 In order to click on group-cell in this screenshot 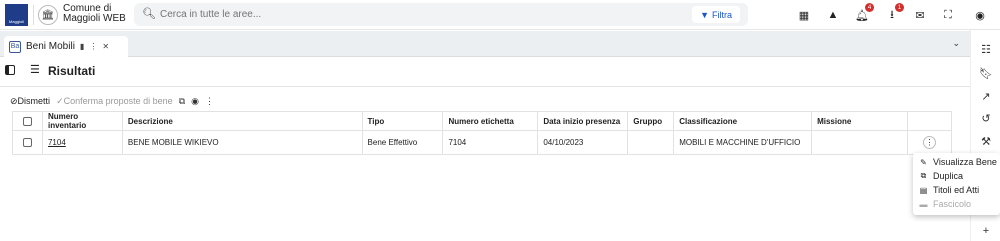, I will do `click(651, 142)`.